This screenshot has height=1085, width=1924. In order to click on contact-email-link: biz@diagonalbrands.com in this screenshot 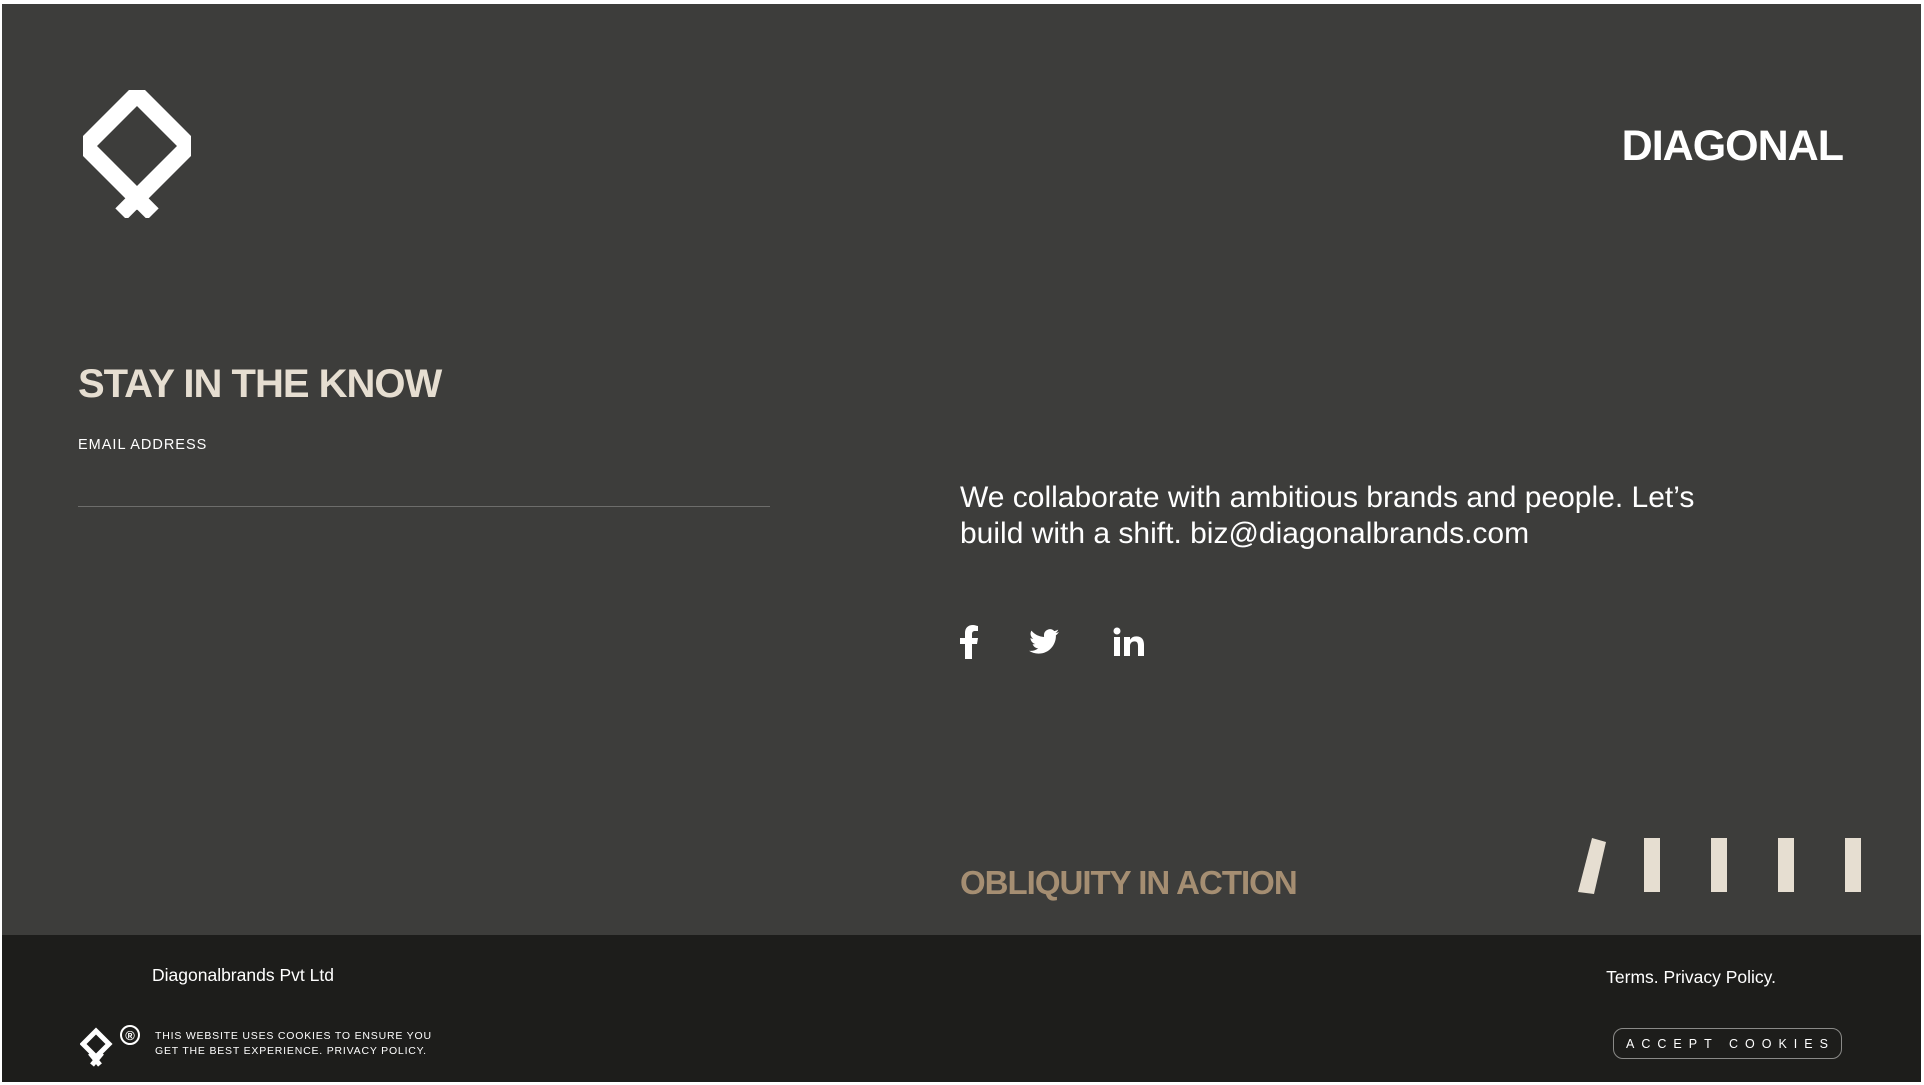, I will do `click(1359, 533)`.